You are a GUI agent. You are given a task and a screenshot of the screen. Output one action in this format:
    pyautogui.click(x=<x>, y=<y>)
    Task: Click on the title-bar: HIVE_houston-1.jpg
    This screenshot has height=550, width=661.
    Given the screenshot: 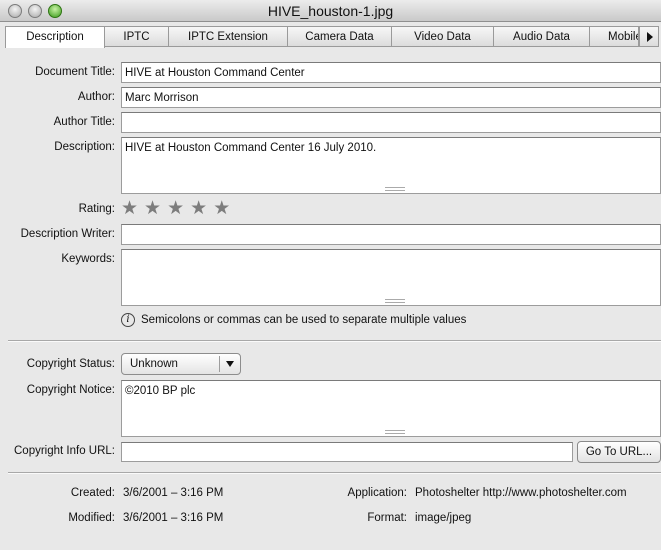 What is the action you would take?
    pyautogui.click(x=330, y=11)
    